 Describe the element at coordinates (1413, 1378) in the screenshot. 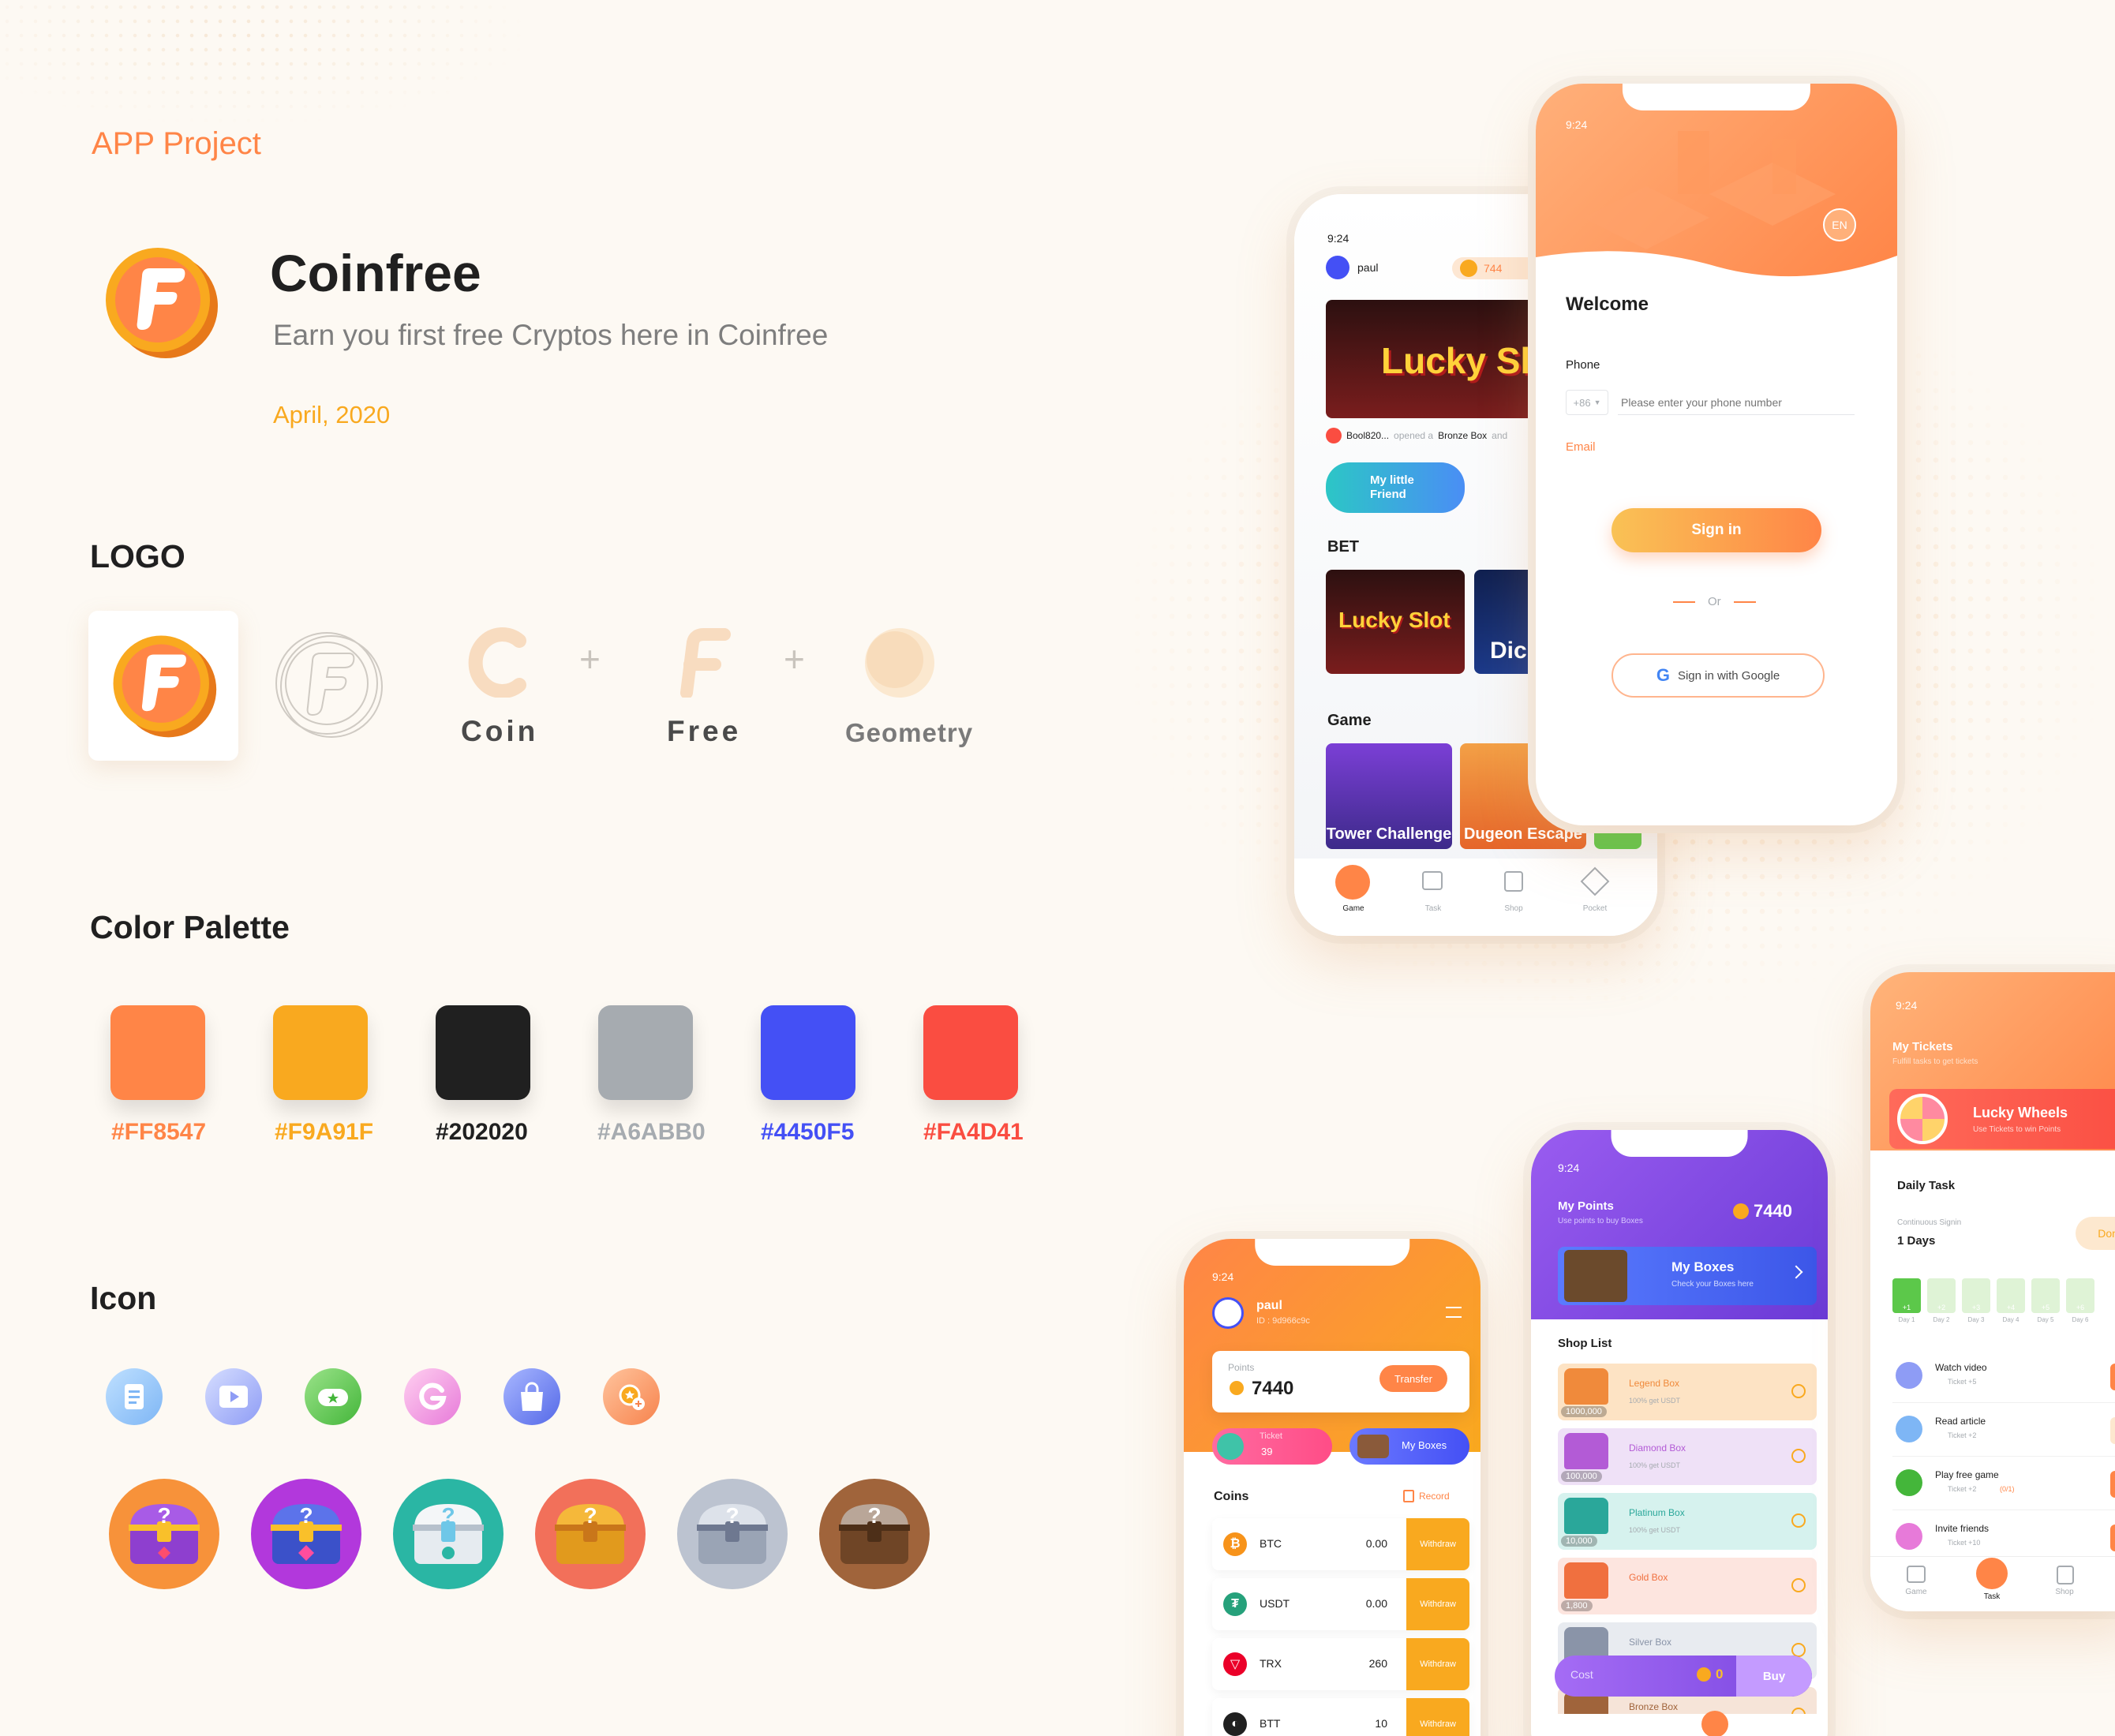

I see `transfer-button: Transfer` at that location.